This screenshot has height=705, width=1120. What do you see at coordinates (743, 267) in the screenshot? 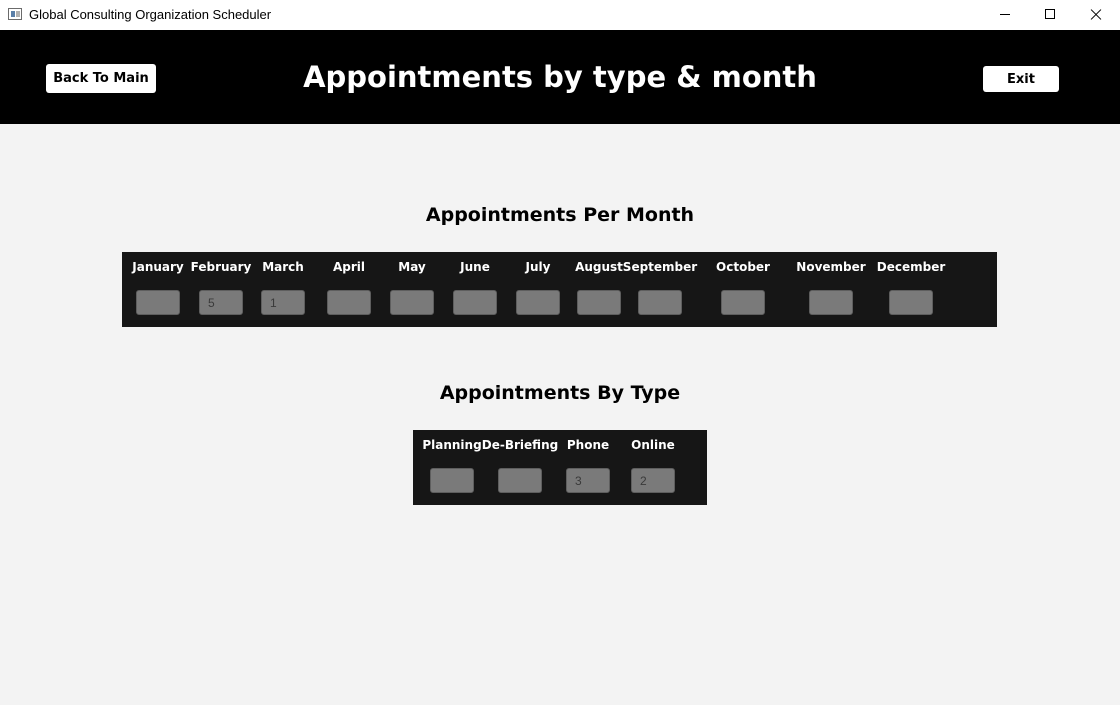
I see `month-label: October` at bounding box center [743, 267].